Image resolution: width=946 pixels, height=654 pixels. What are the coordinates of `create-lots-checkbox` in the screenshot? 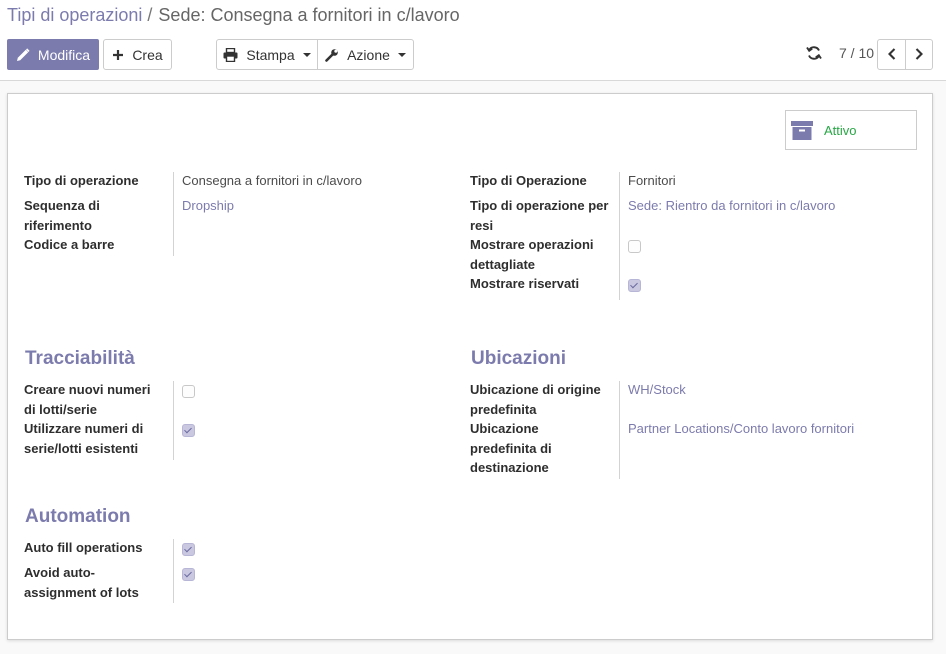 It's located at (188, 391).